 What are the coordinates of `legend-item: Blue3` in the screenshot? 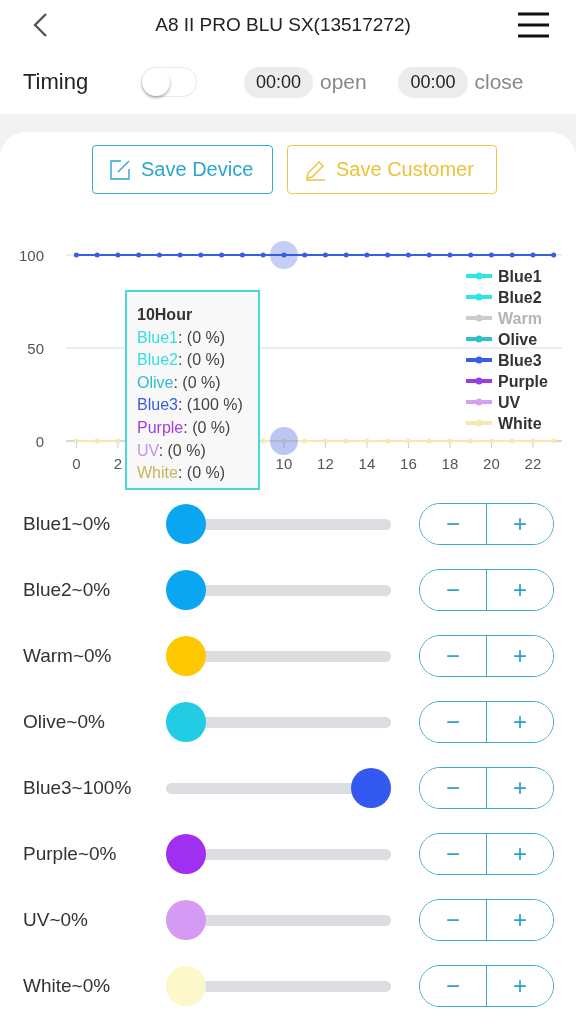 It's located at (520, 360).